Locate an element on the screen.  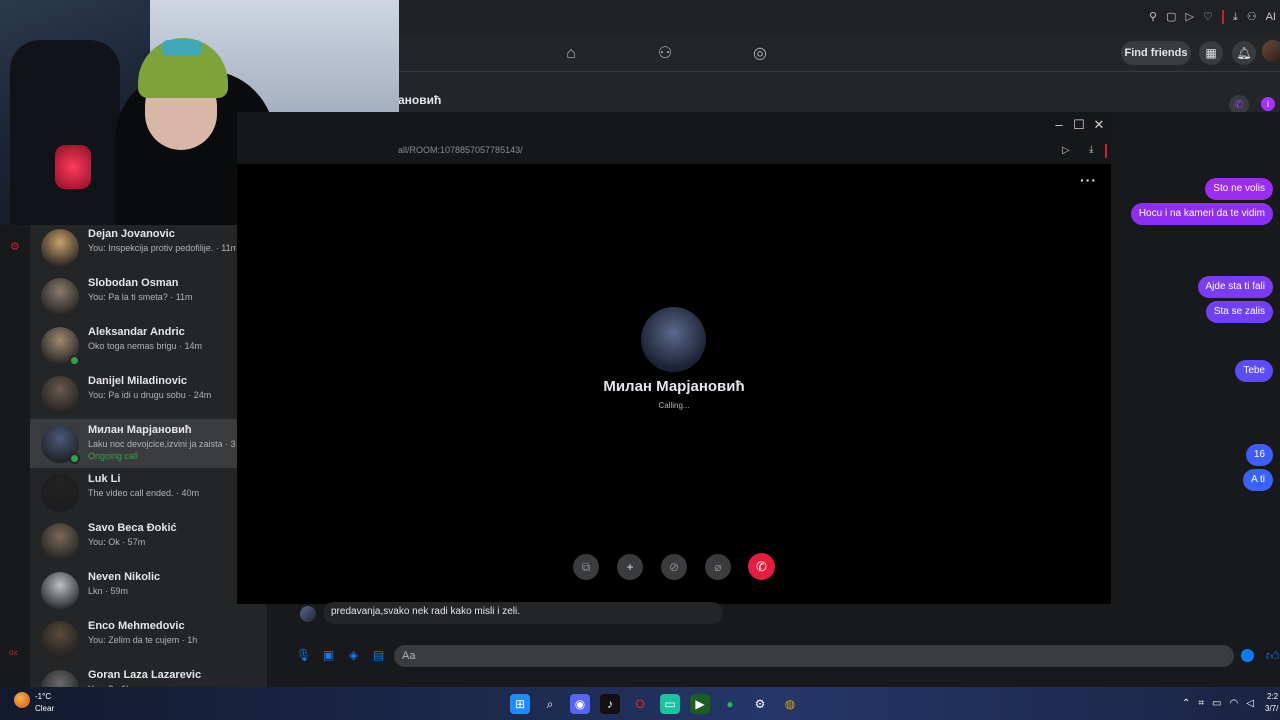
steam-icon: ⚙ is located at coordinates (760, 704).